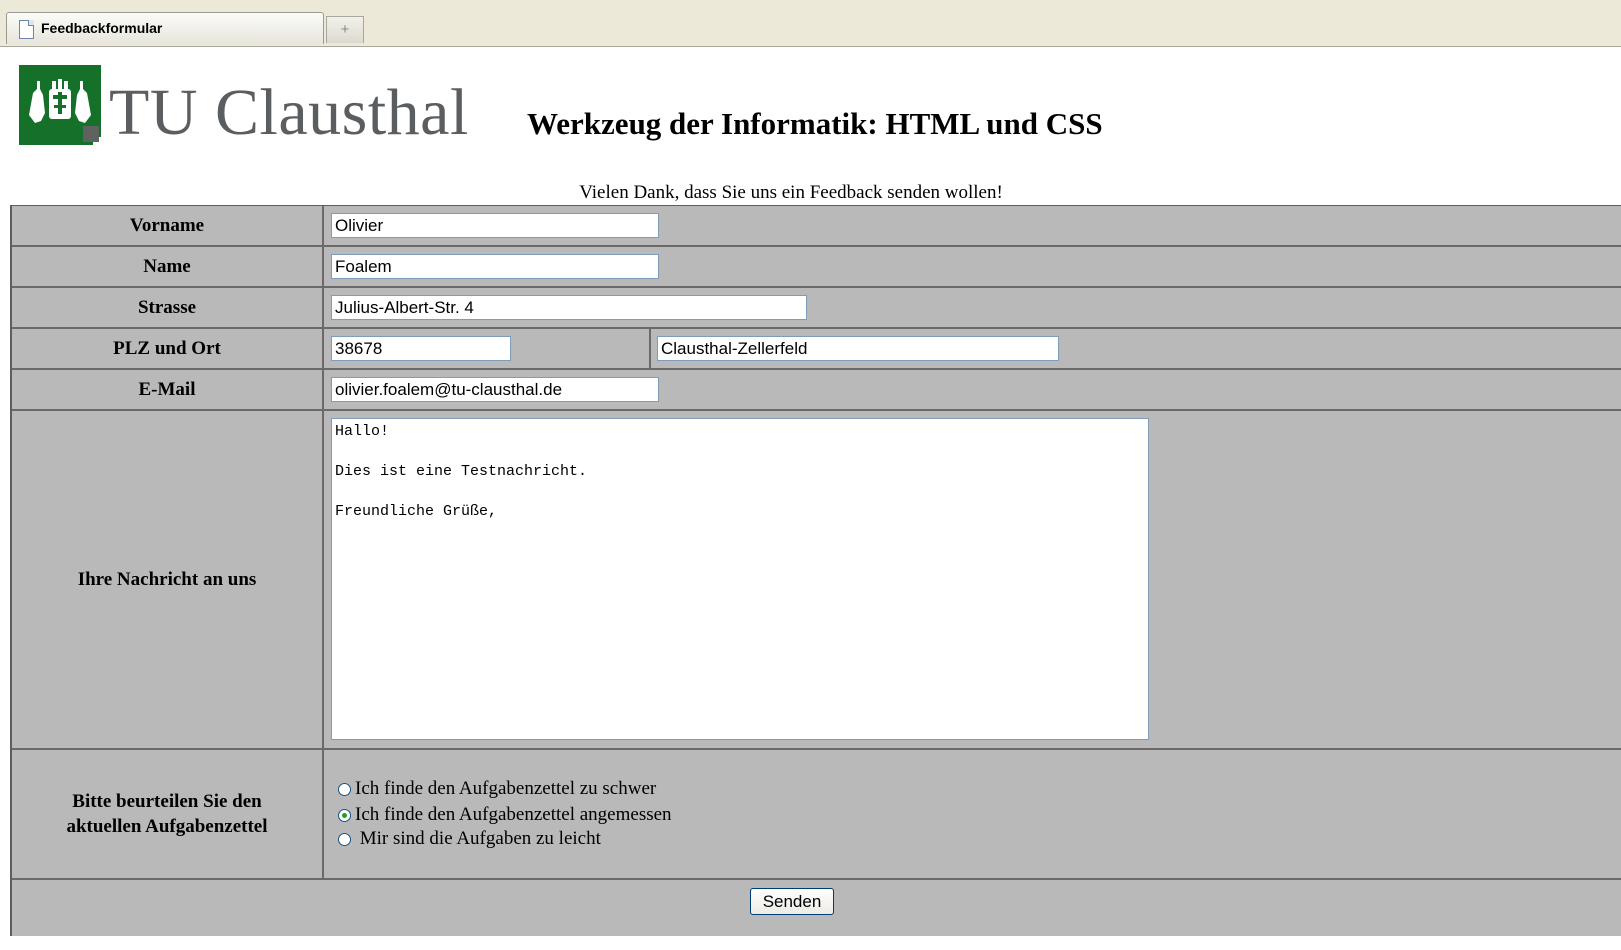  I want to click on vorname-field, so click(495, 225).